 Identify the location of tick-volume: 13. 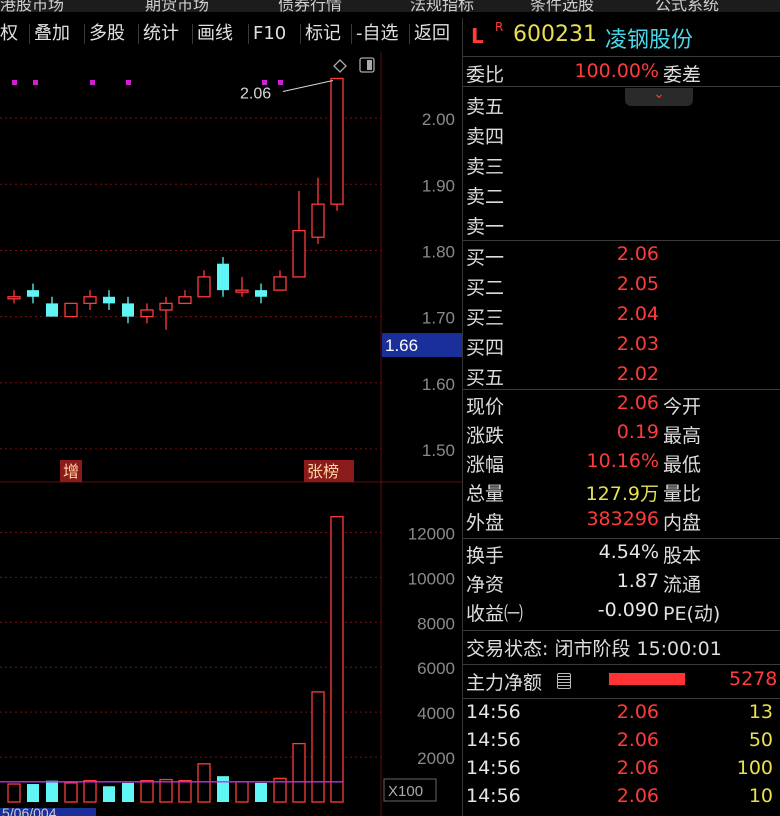
(760, 712).